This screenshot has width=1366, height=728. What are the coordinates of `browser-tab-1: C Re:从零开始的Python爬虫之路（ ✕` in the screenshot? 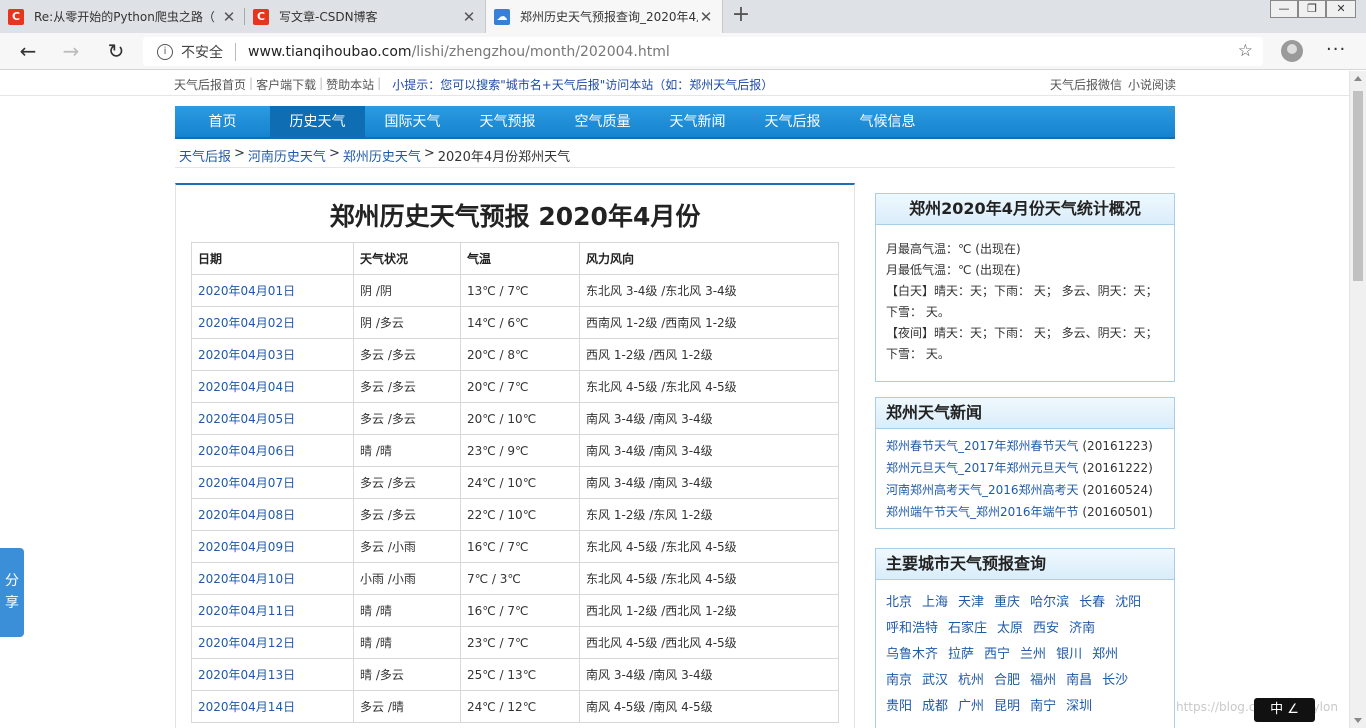 It's located at (122, 16).